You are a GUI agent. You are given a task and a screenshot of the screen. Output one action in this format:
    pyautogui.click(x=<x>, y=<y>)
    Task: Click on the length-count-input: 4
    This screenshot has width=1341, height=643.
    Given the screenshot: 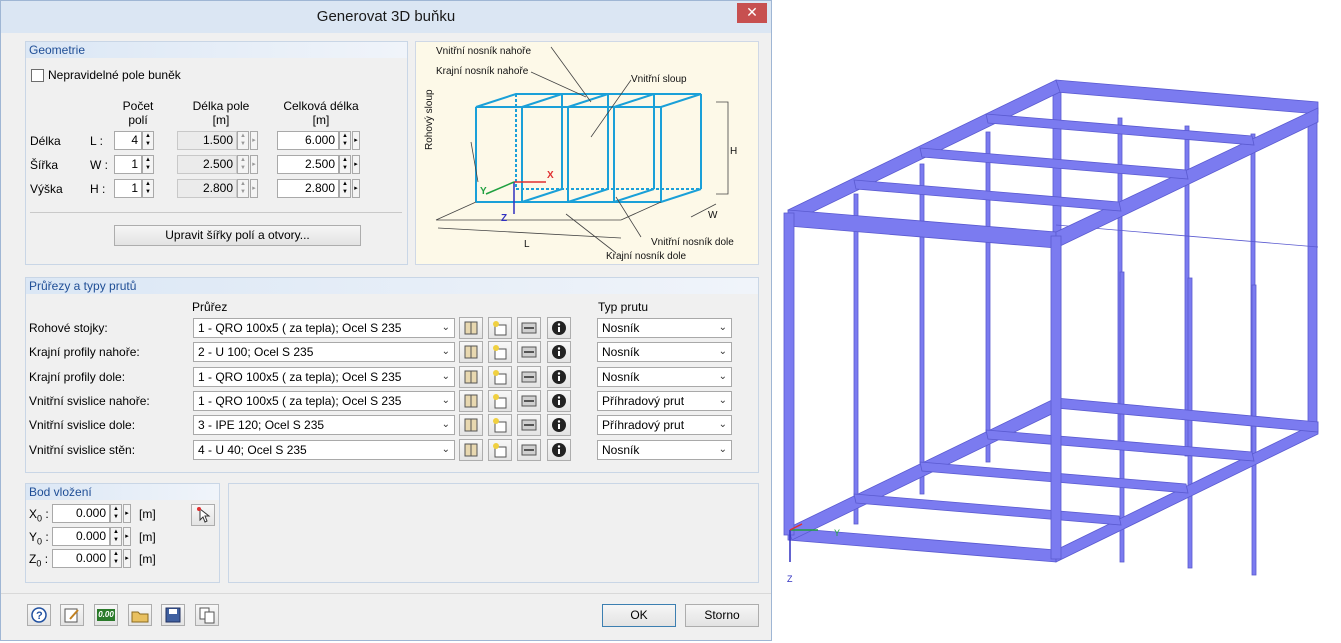 What is the action you would take?
    pyautogui.click(x=128, y=140)
    